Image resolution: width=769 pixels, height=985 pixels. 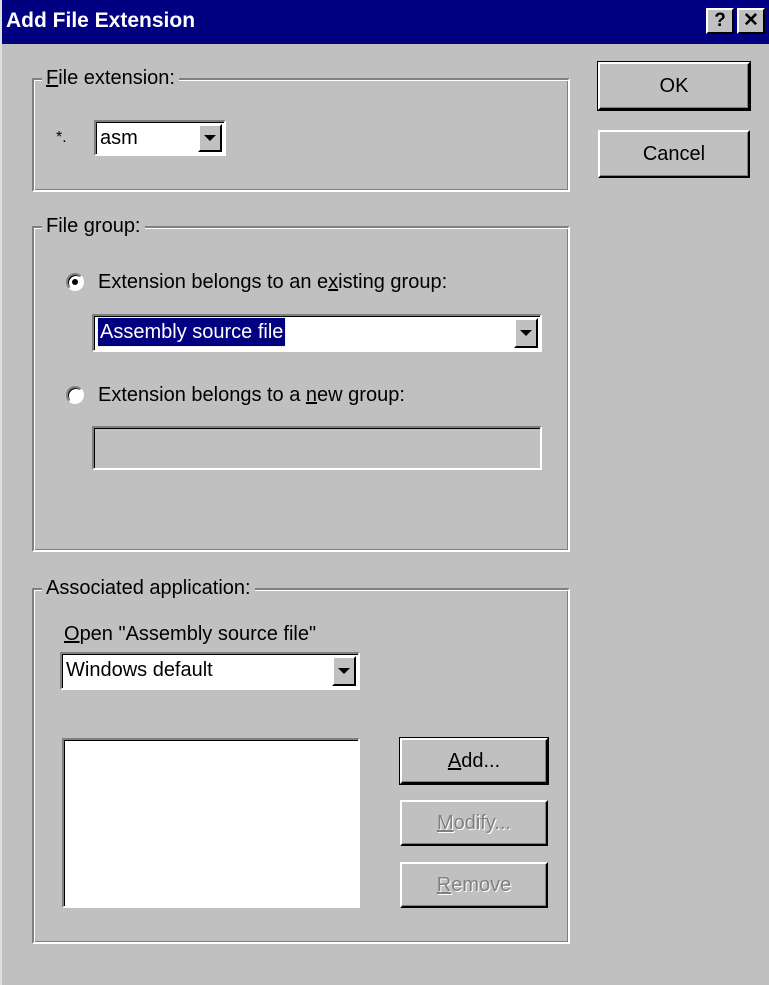 What do you see at coordinates (139, 670) in the screenshot?
I see `application-combo-value: Windows default` at bounding box center [139, 670].